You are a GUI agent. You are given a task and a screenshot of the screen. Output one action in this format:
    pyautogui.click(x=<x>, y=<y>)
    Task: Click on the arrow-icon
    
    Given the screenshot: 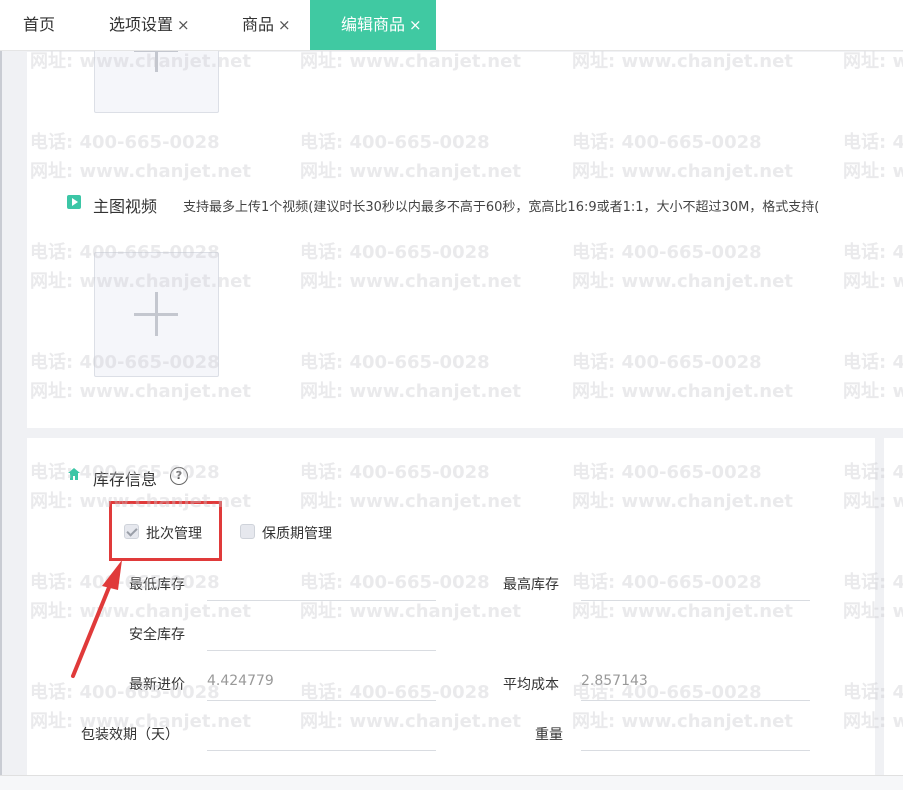 What is the action you would take?
    pyautogui.click(x=96, y=619)
    